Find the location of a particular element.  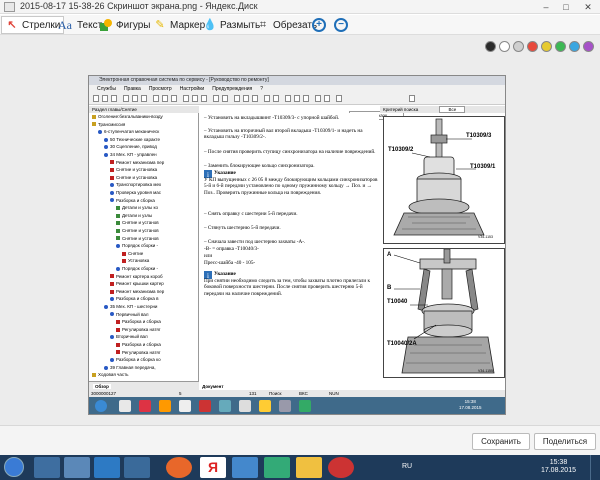

tree-item: Снятие is located at coordinates (132, 253).